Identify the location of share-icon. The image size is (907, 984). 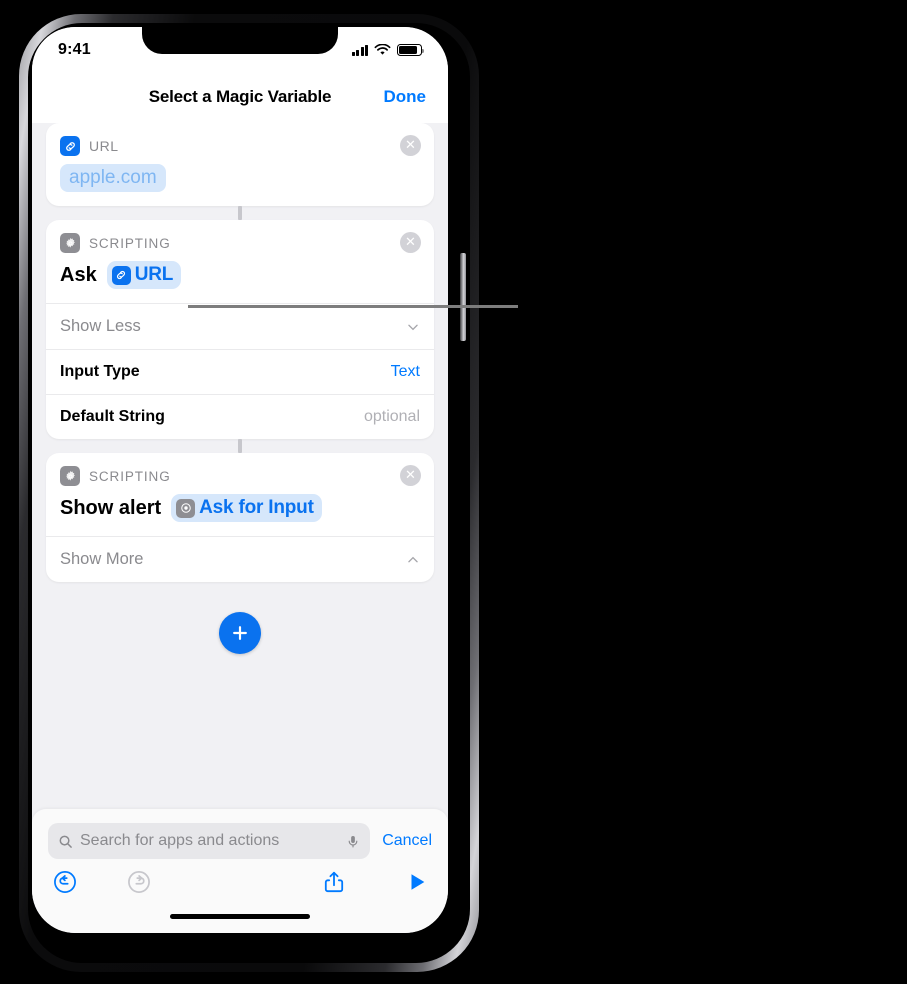
(334, 882).